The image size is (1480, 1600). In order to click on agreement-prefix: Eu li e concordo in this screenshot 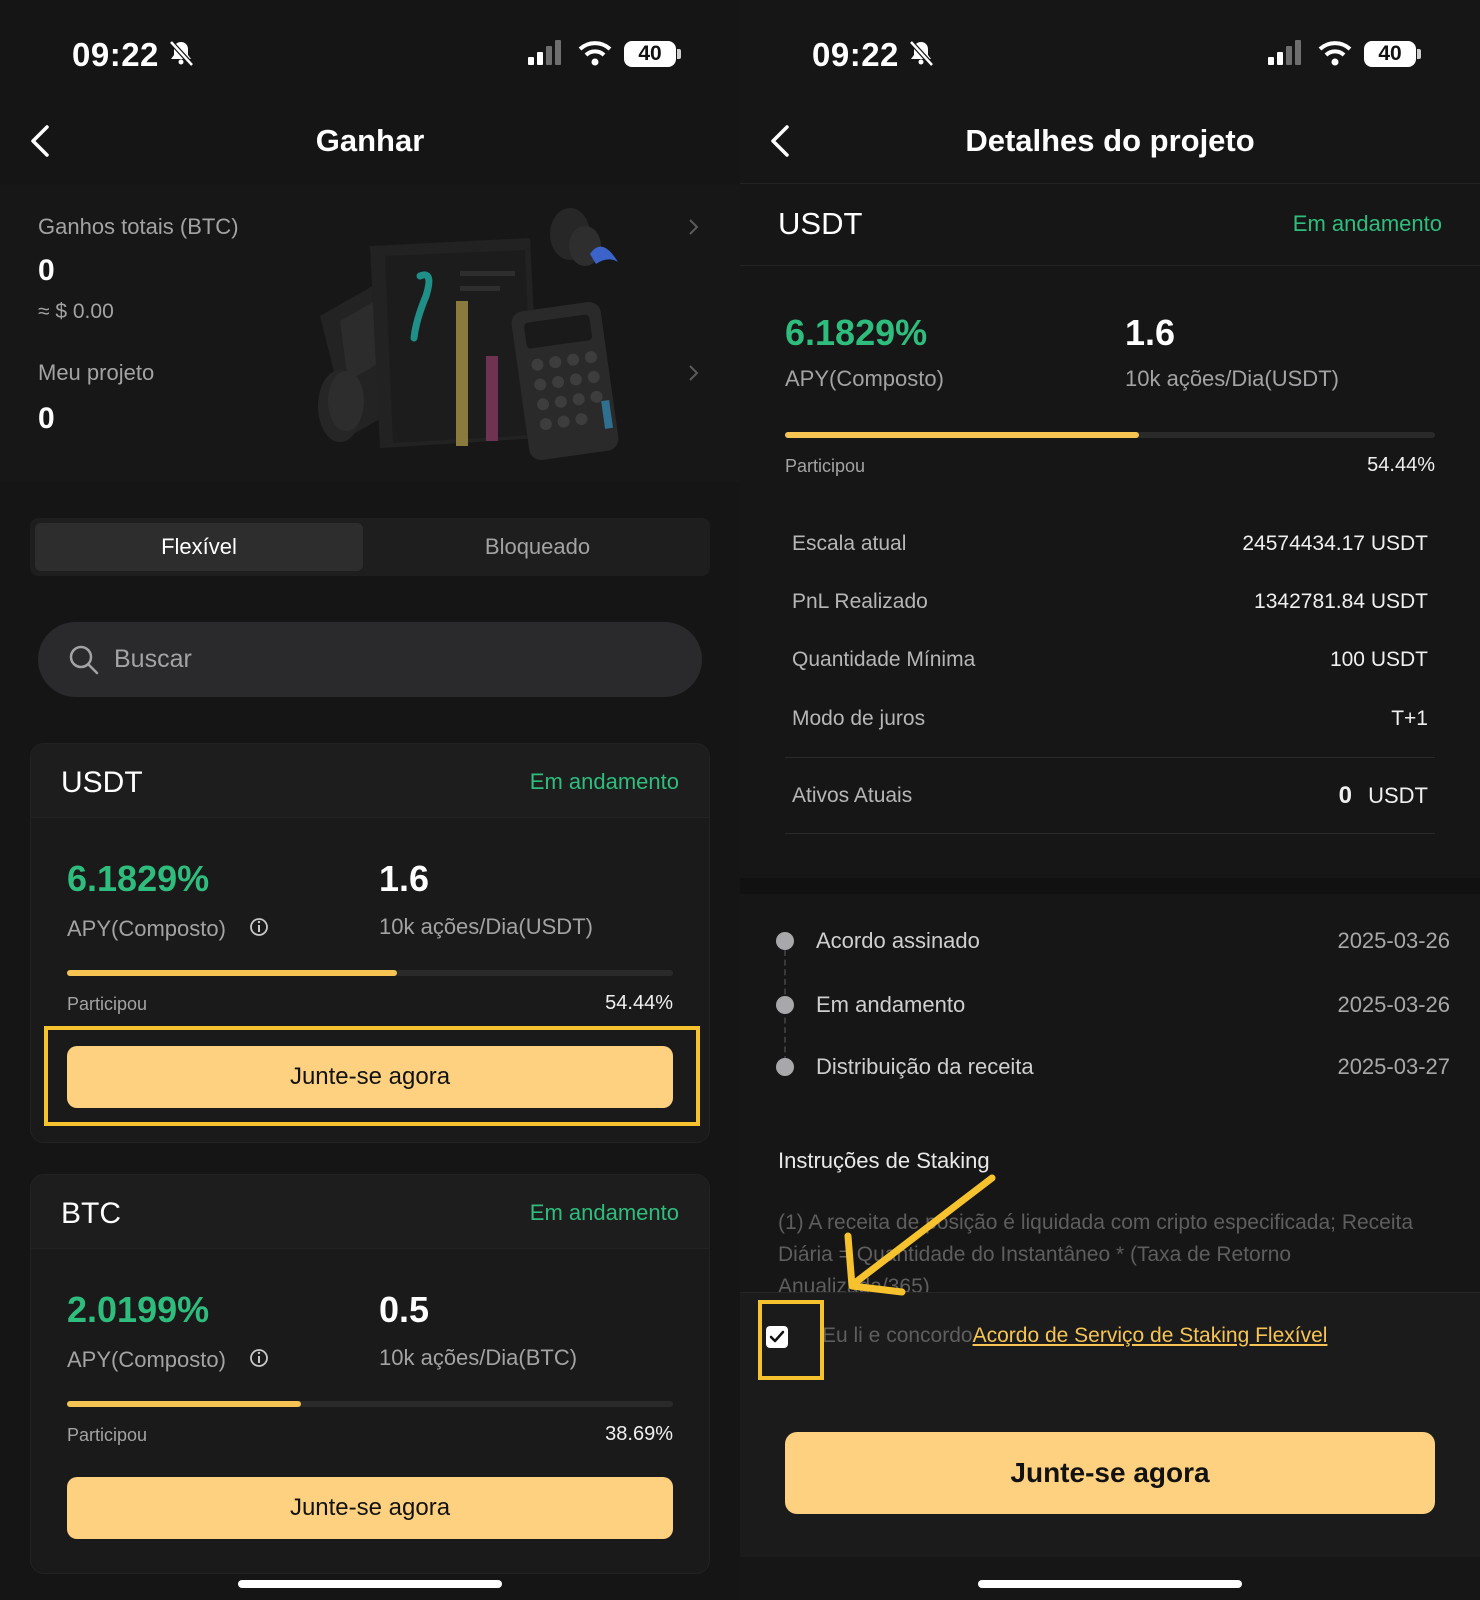, I will do `click(897, 1335)`.